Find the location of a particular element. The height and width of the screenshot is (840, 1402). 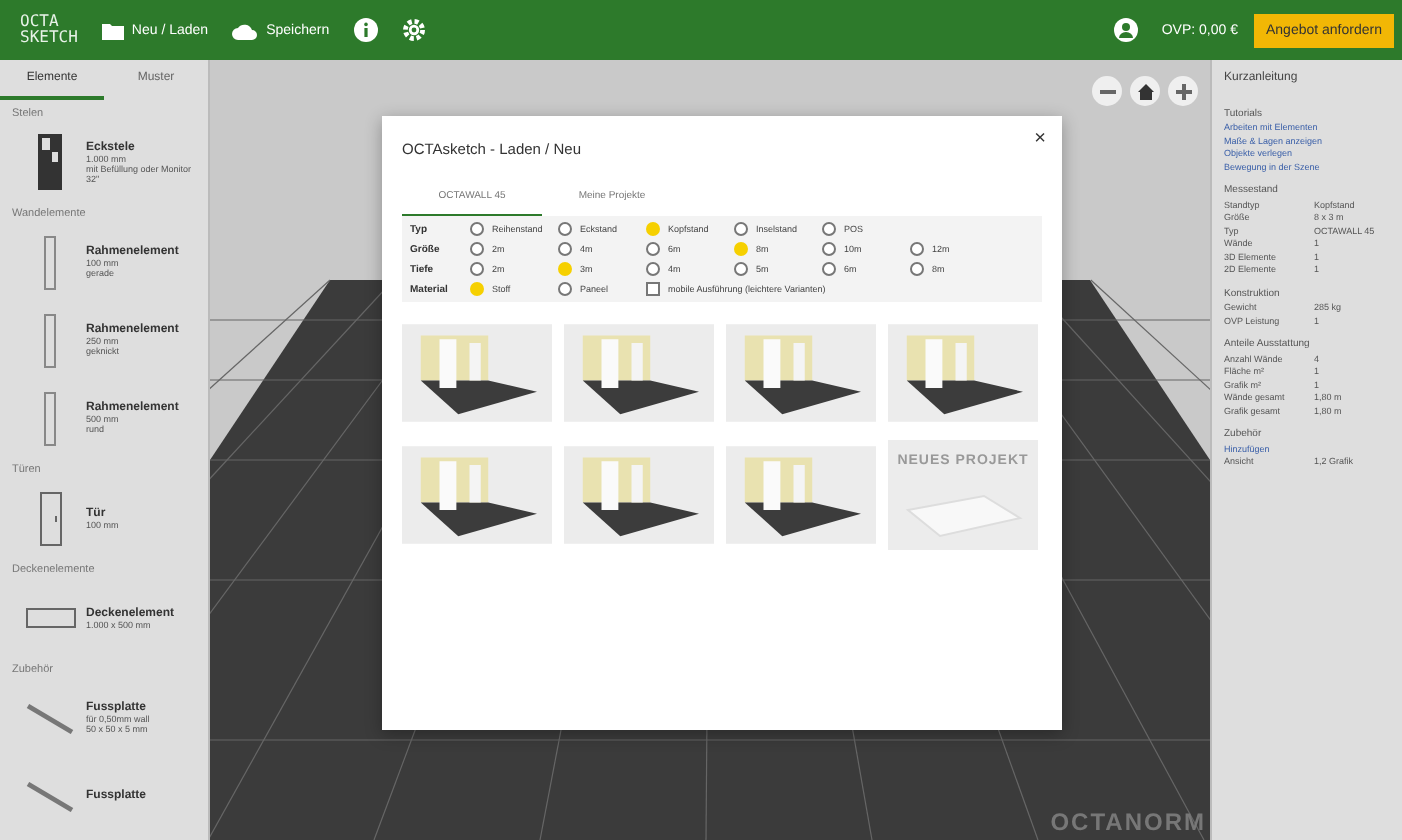

ceiling-icon is located at coordinates (50, 618).